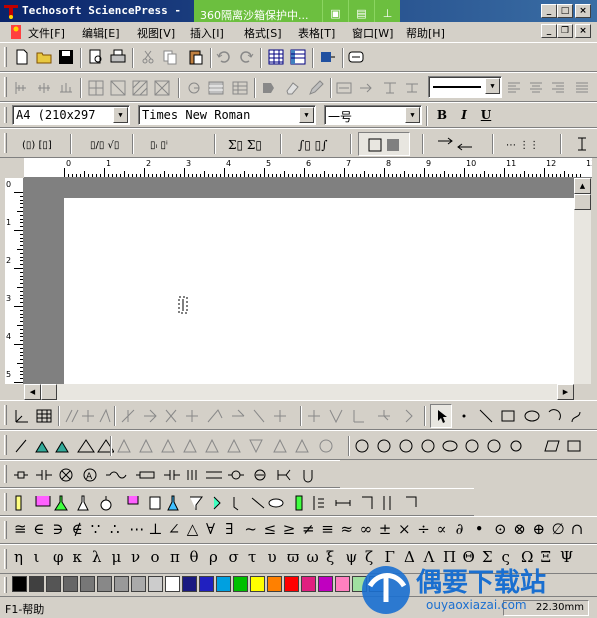  What do you see at coordinates (268, 88) in the screenshot?
I see `fill-color-icon` at bounding box center [268, 88].